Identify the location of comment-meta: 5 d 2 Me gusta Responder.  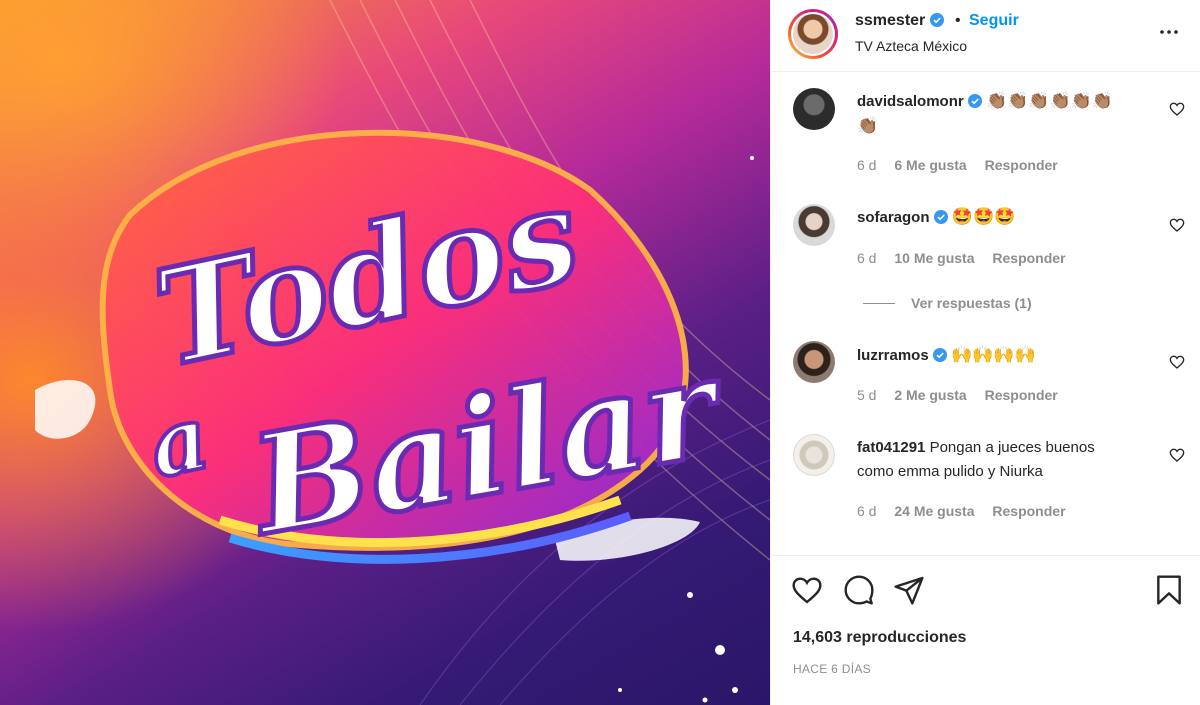
(964, 395).